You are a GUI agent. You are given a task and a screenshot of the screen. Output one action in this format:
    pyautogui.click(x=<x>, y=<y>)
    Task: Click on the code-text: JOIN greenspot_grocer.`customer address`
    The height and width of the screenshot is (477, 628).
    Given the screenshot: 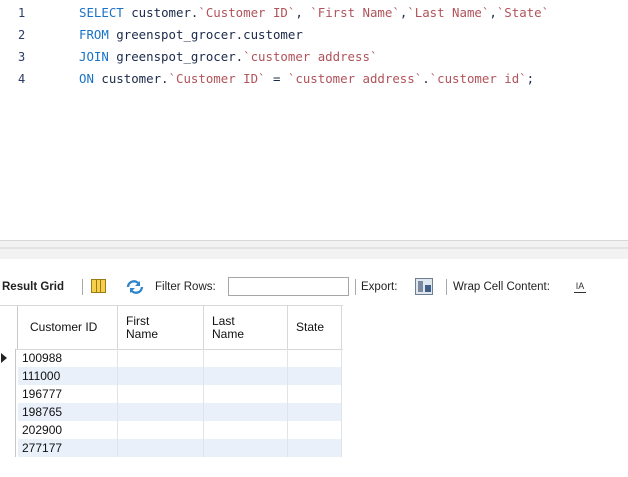 What is the action you would take?
    pyautogui.click(x=228, y=57)
    